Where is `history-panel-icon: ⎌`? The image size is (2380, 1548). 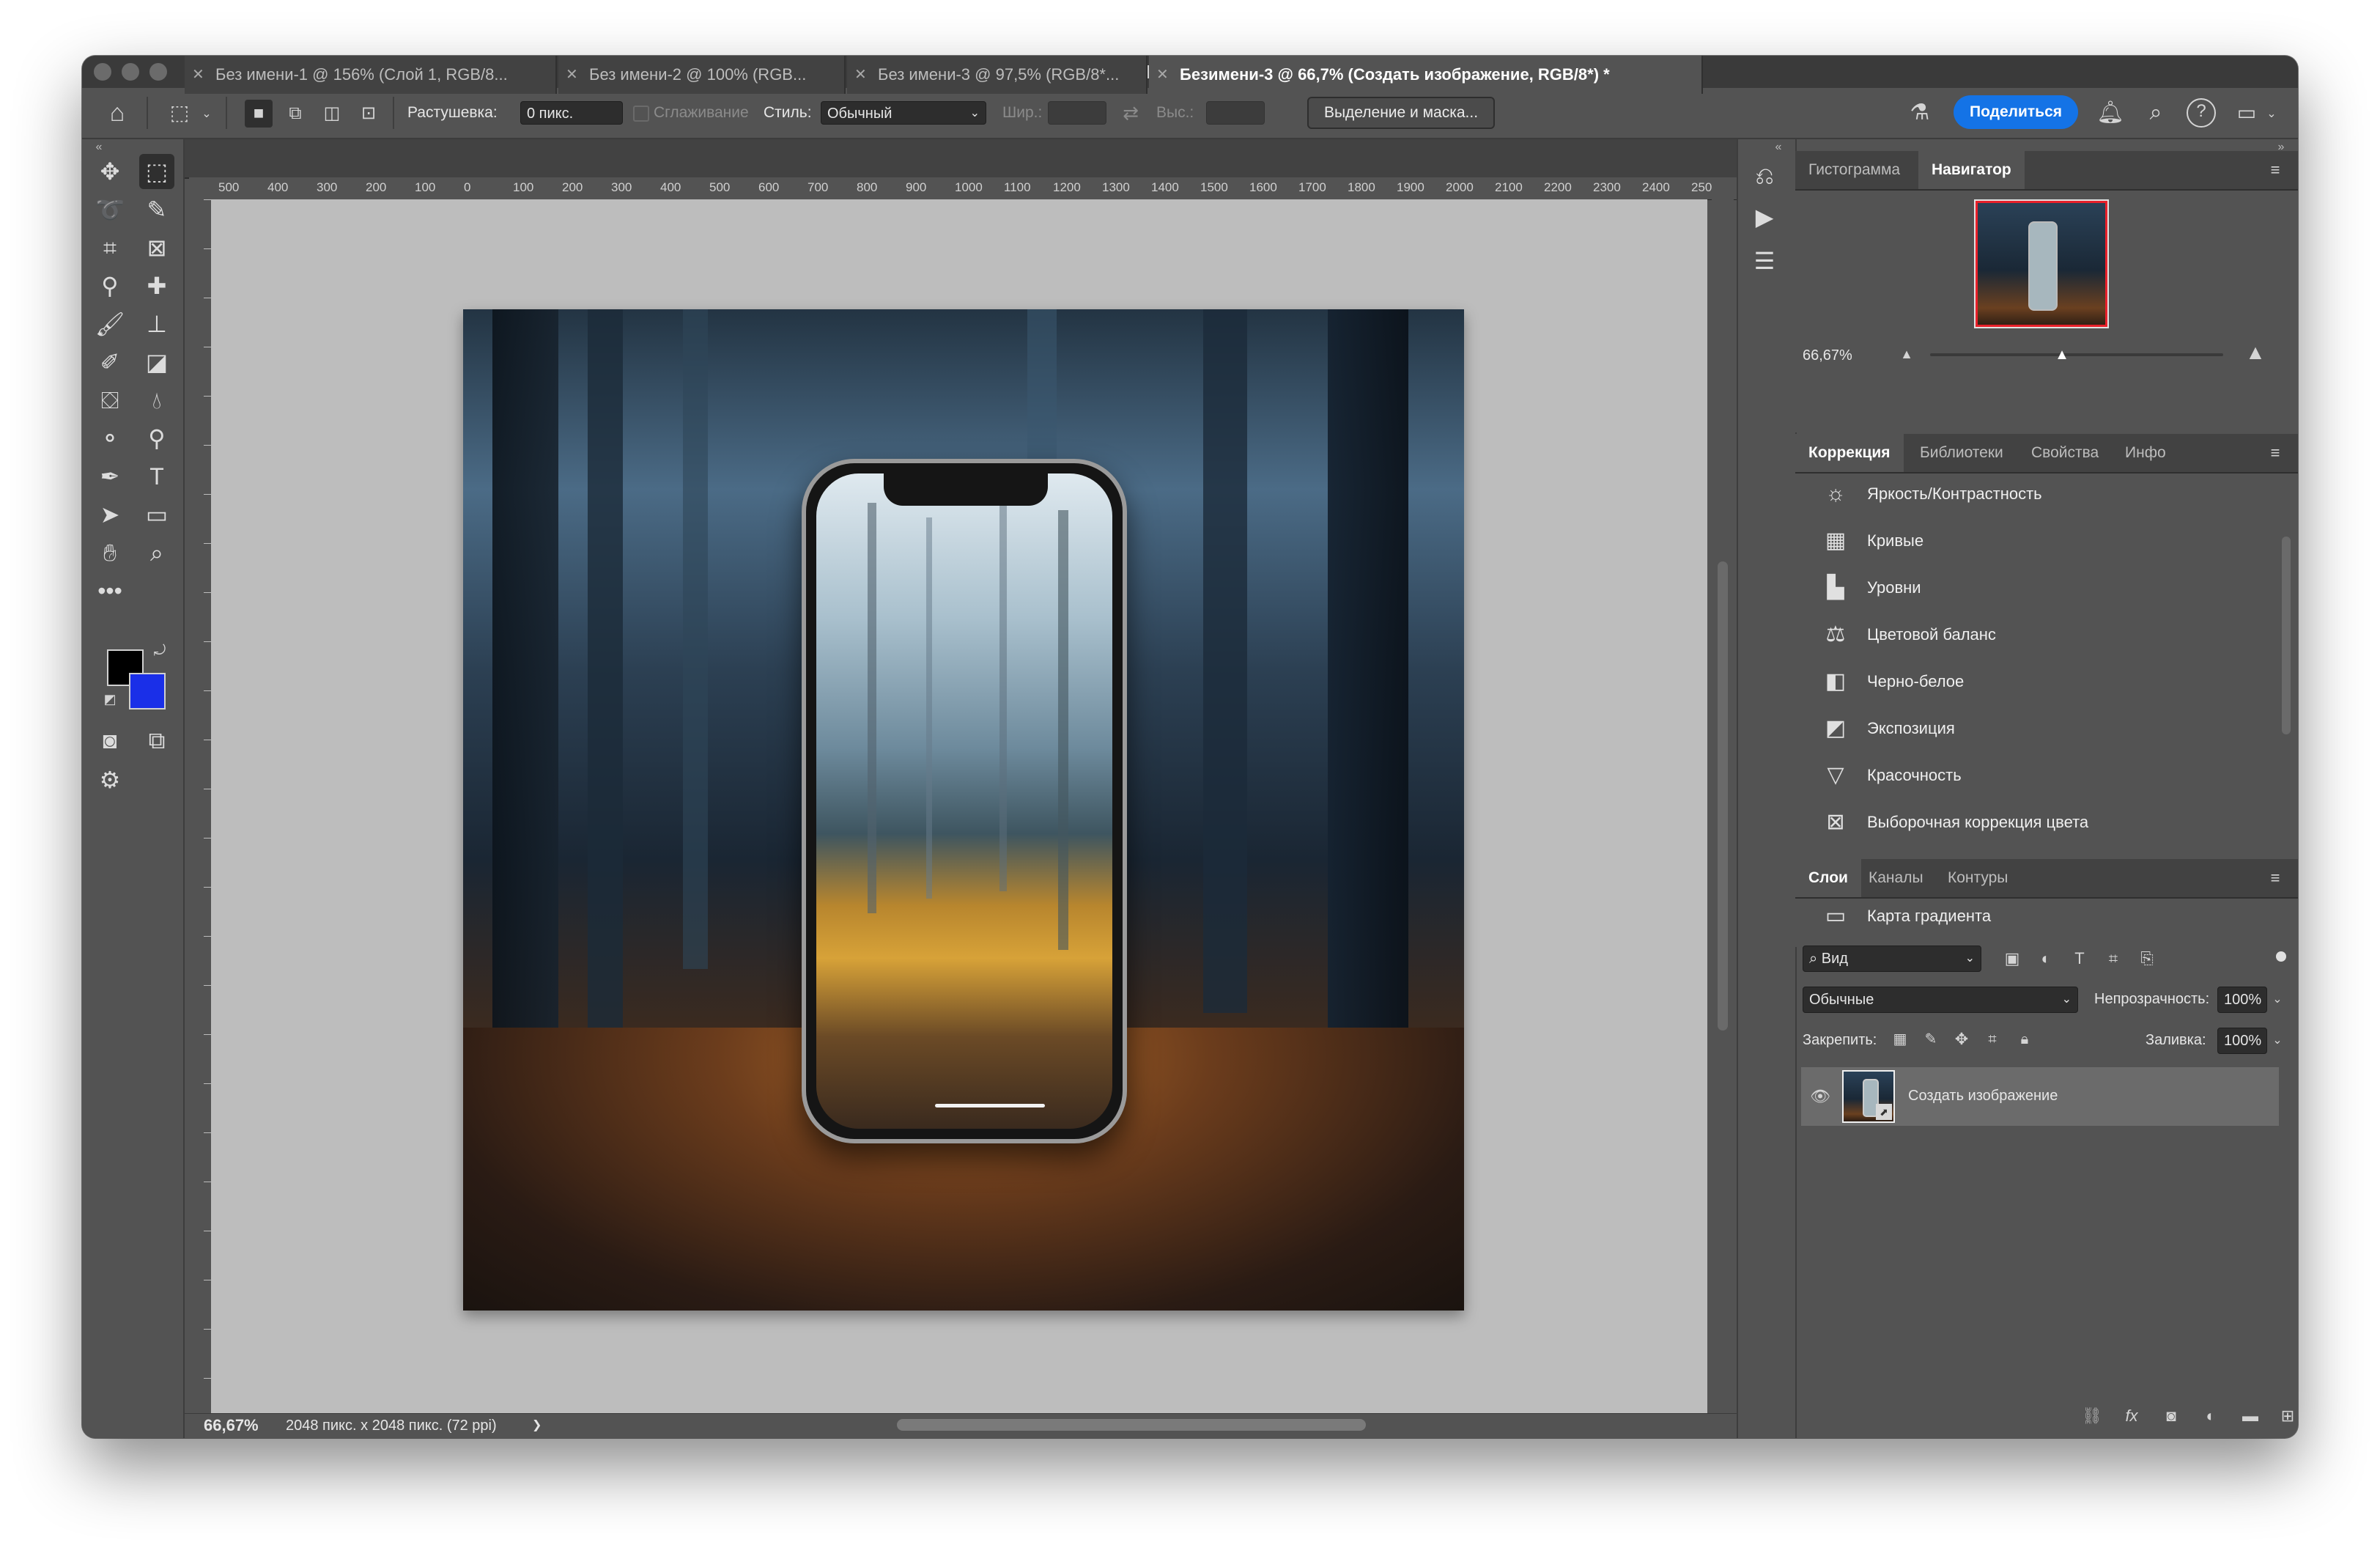
history-panel-icon: ⎌ is located at coordinates (1764, 176).